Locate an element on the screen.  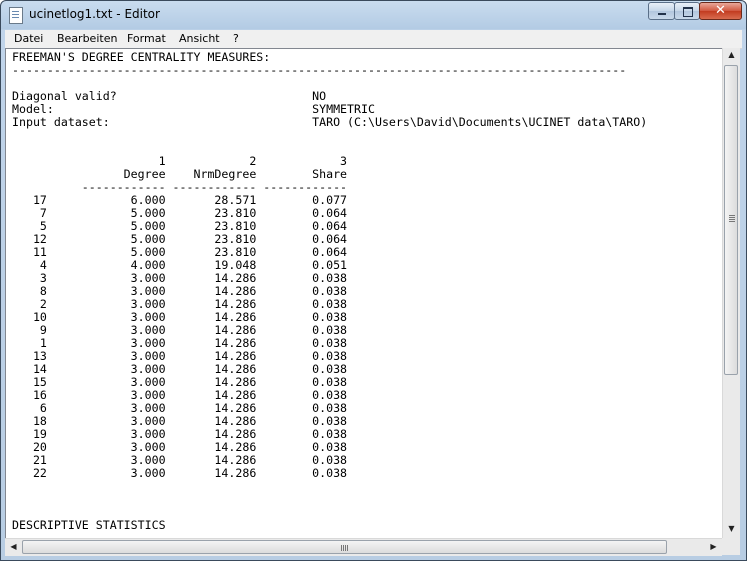
text-line: ------------ ------------ ------------ is located at coordinates (180, 187).